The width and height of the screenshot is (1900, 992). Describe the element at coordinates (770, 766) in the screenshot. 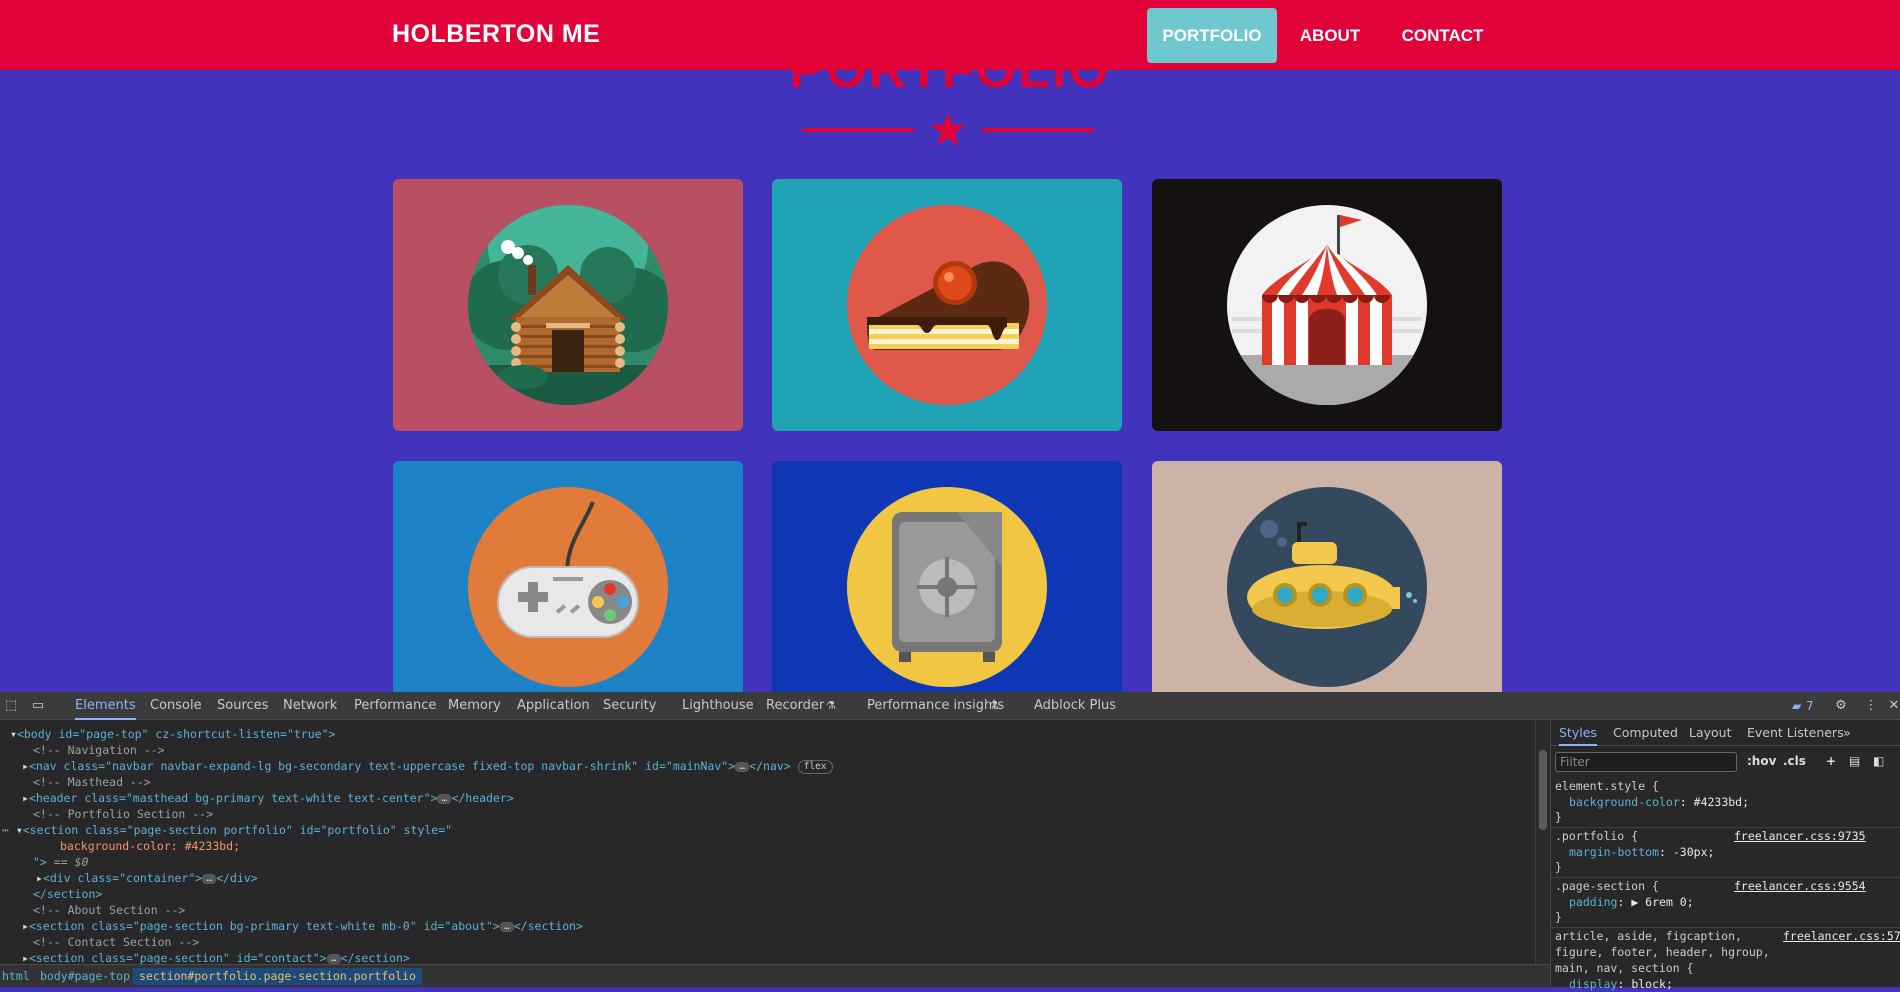

I see `dom-nav-close: </nav>` at that location.